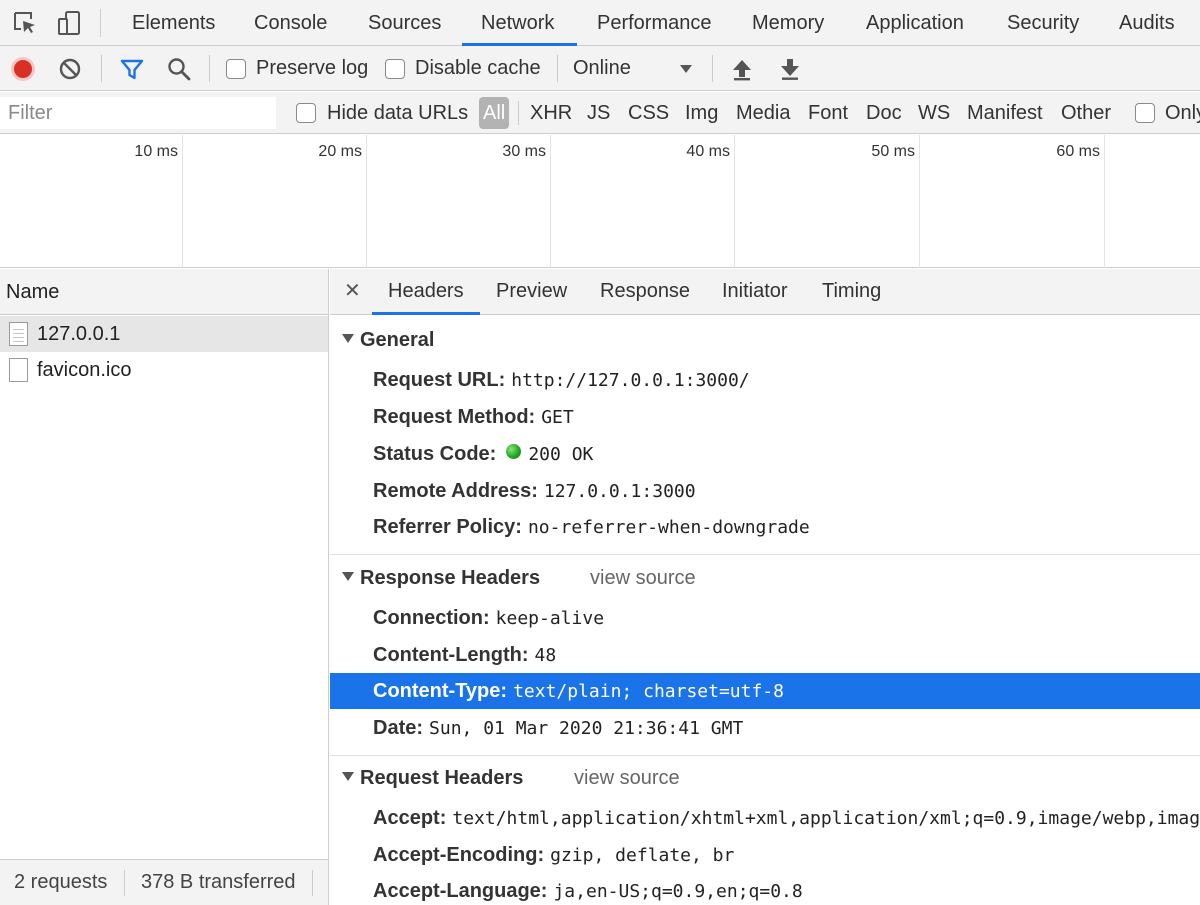 Image resolution: width=1200 pixels, height=905 pixels. I want to click on dropdown-arrow-icon, so click(686, 68).